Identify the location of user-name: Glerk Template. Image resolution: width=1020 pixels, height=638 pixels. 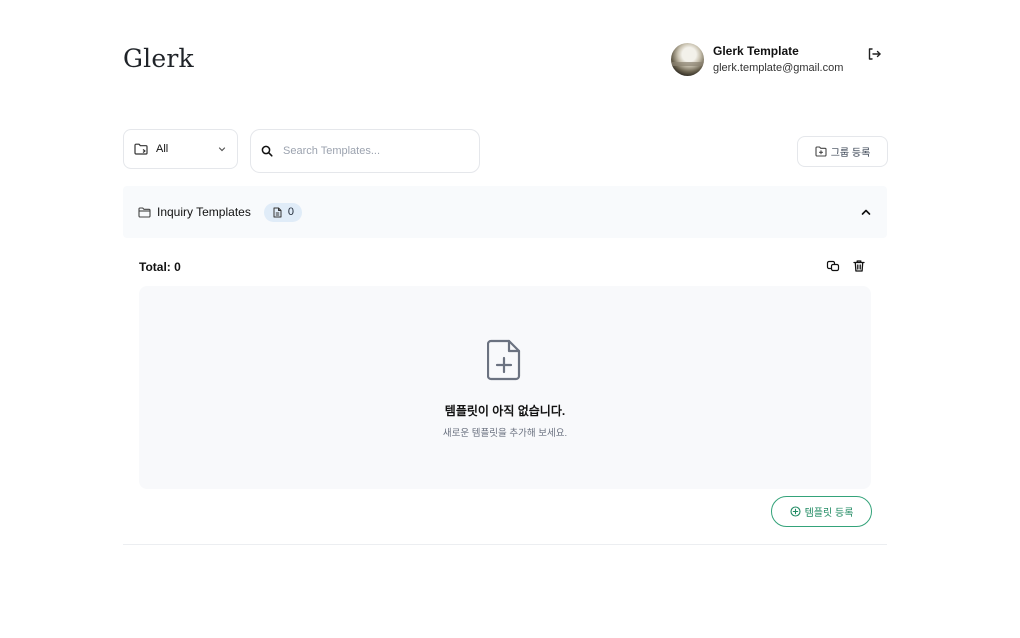
(756, 51).